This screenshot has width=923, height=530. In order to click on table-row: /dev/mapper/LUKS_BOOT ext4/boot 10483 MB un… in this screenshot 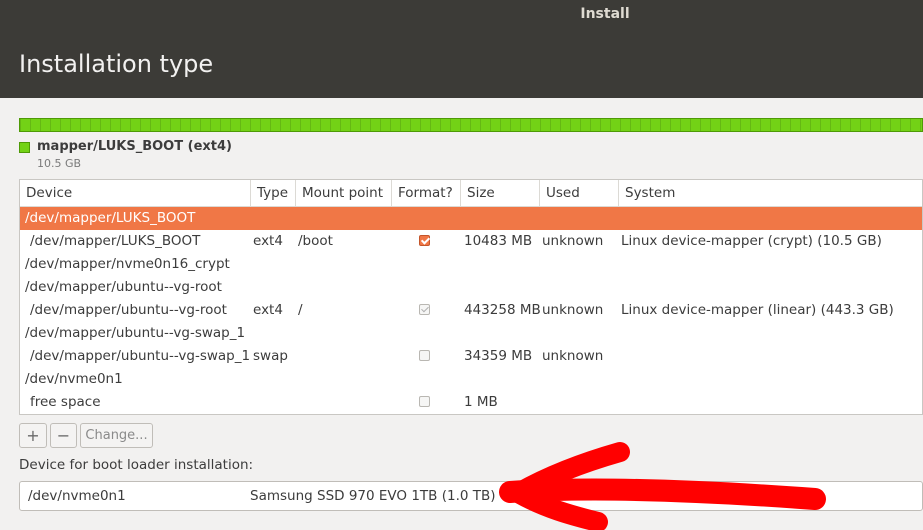, I will do `click(471, 241)`.